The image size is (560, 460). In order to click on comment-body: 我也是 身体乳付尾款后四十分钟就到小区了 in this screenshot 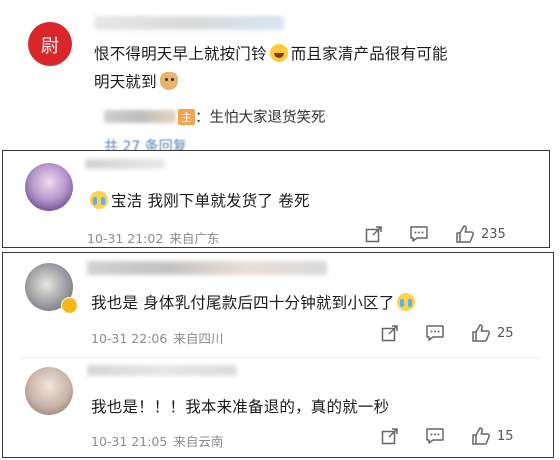, I will do `click(254, 303)`.